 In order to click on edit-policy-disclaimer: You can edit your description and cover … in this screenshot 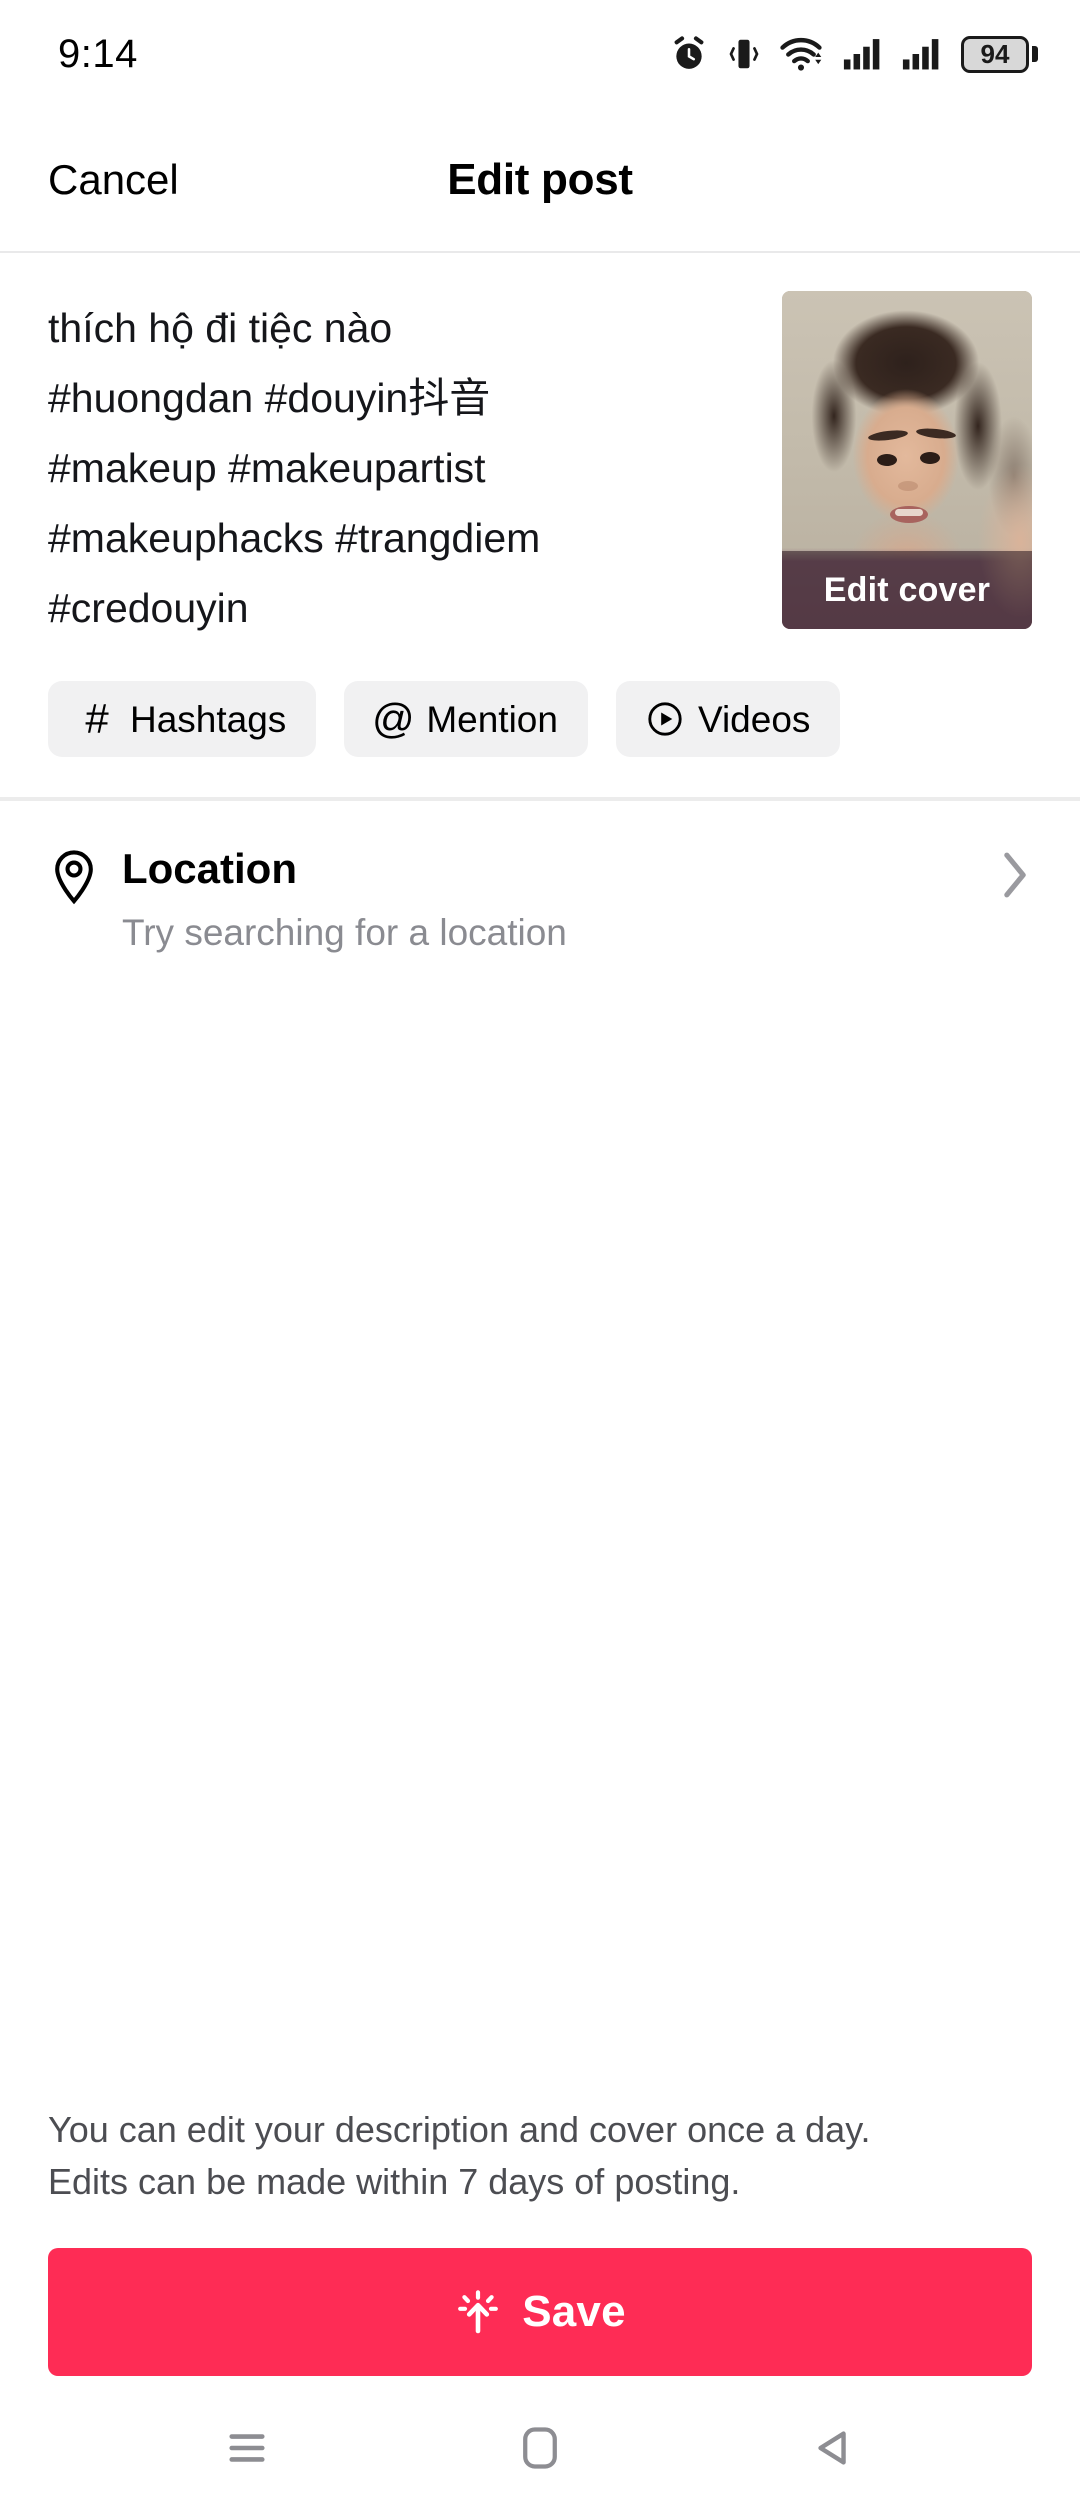, I will do `click(459, 2155)`.